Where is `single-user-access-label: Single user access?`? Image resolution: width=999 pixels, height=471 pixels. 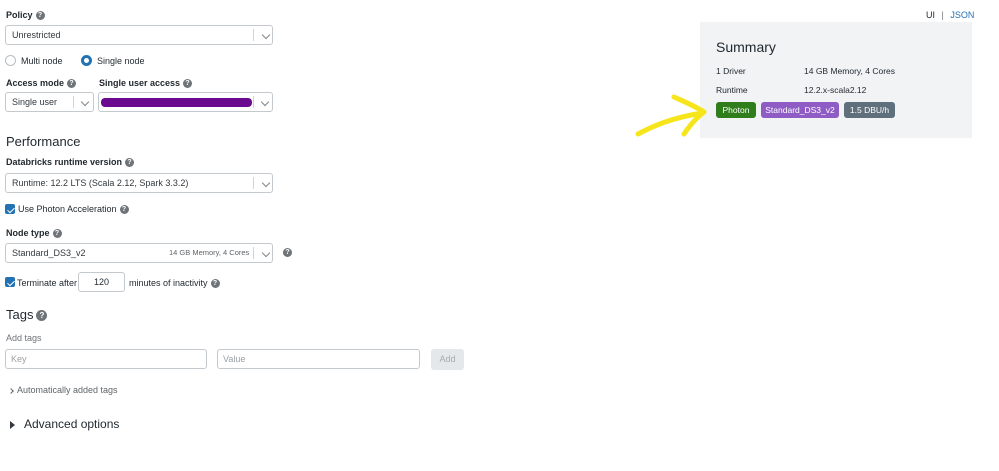
single-user-access-label: Single user access? is located at coordinates (146, 83).